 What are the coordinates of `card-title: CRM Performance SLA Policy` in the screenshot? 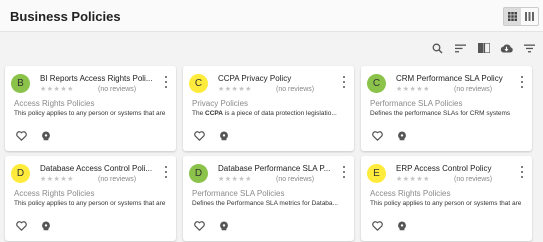 It's located at (456, 78).